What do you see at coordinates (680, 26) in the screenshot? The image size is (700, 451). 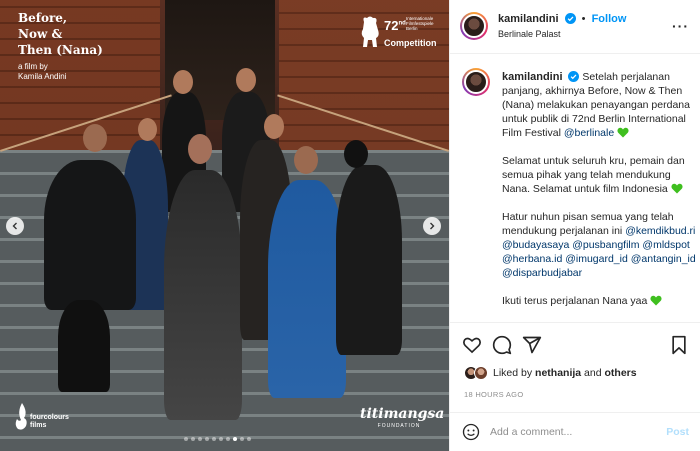 I see `more-horizontal-icon: ···` at bounding box center [680, 26].